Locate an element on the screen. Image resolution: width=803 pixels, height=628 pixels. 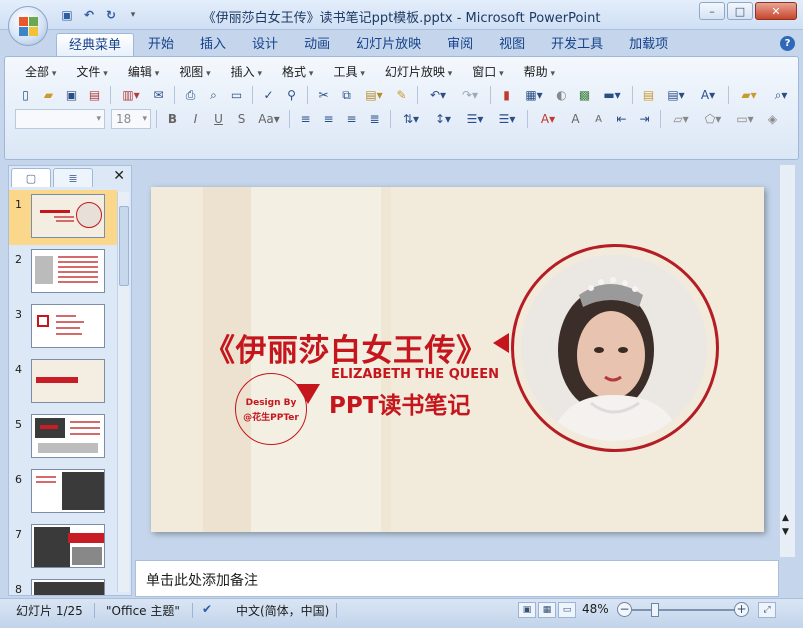
open-icon: ▰ is located at coordinates (48, 95).